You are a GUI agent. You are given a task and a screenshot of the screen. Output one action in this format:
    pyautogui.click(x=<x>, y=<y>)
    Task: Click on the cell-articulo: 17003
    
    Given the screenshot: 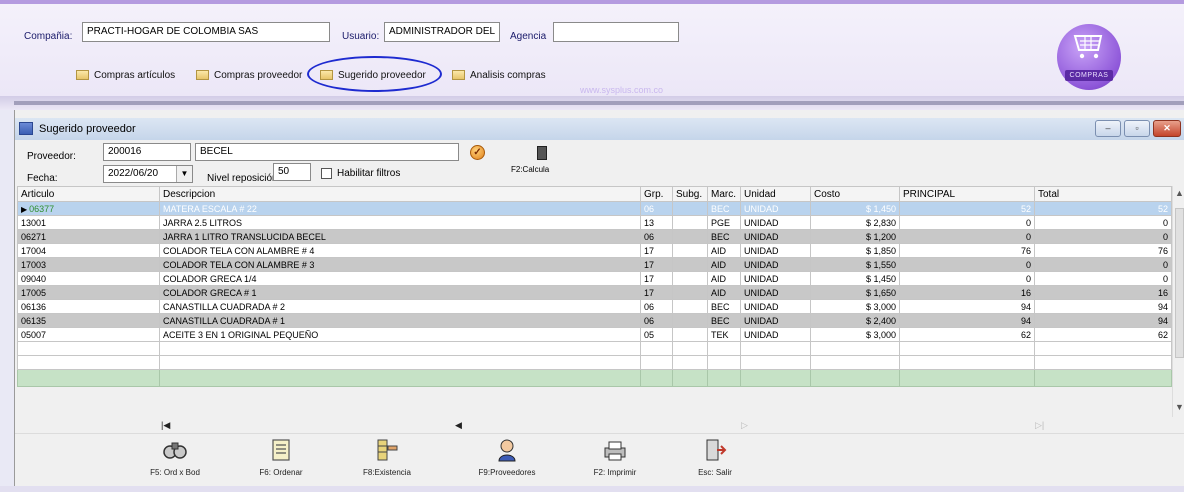 What is the action you would take?
    pyautogui.click(x=88, y=264)
    